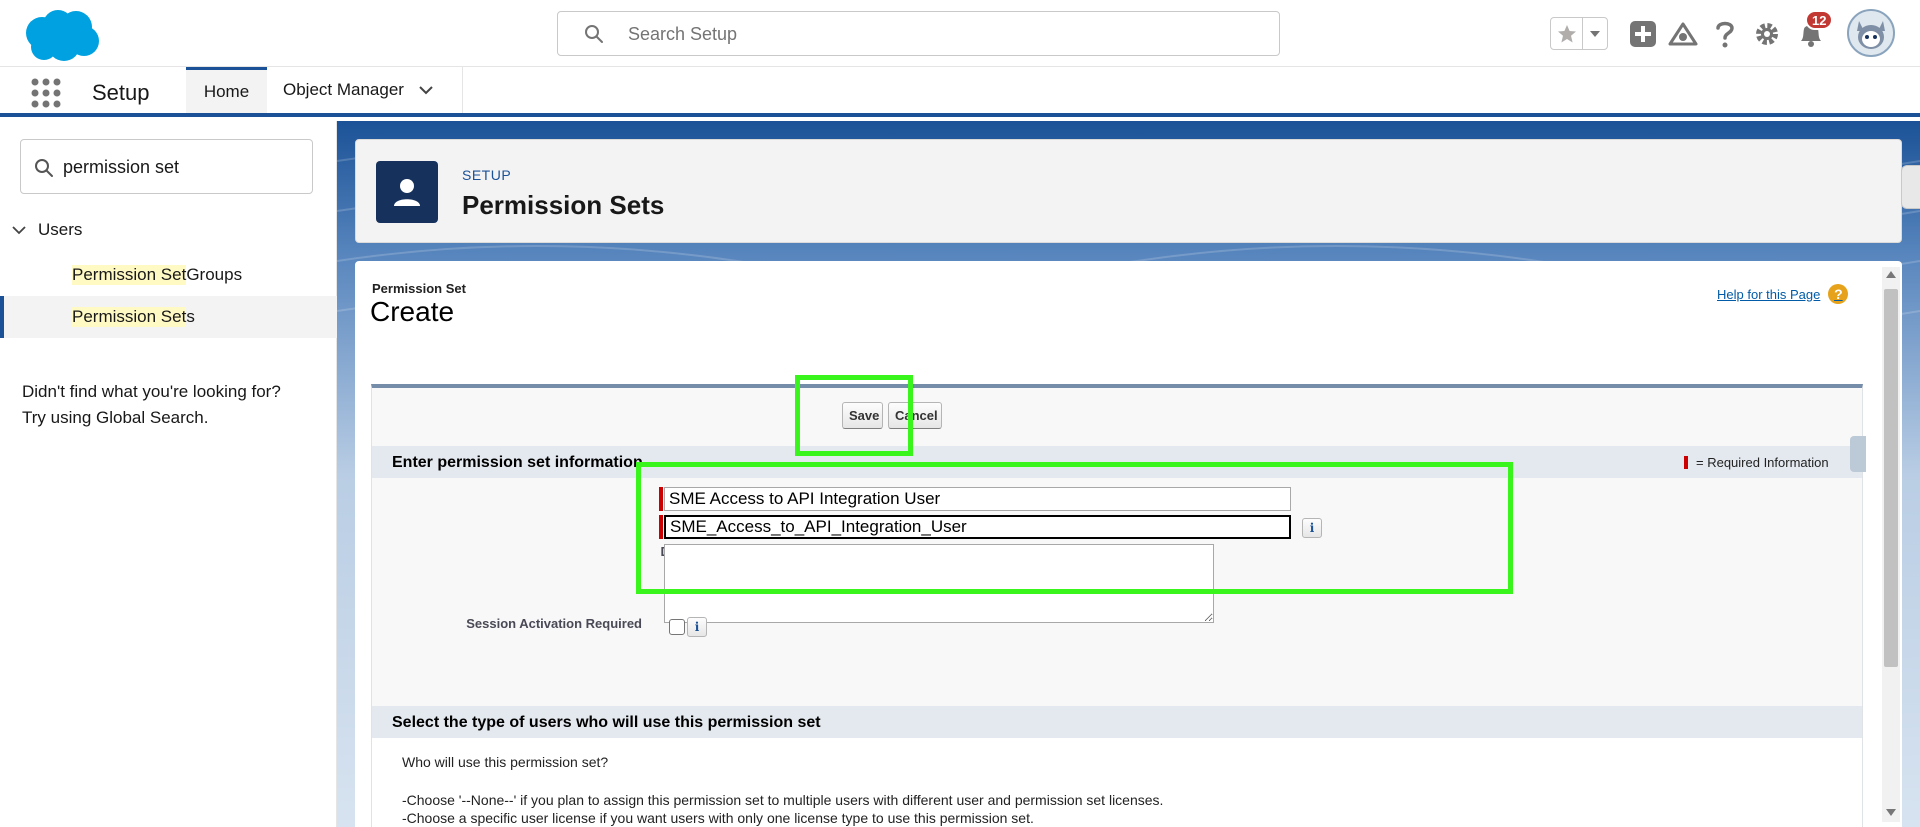 This screenshot has height=827, width=1920. I want to click on help-icon, so click(1725, 34).